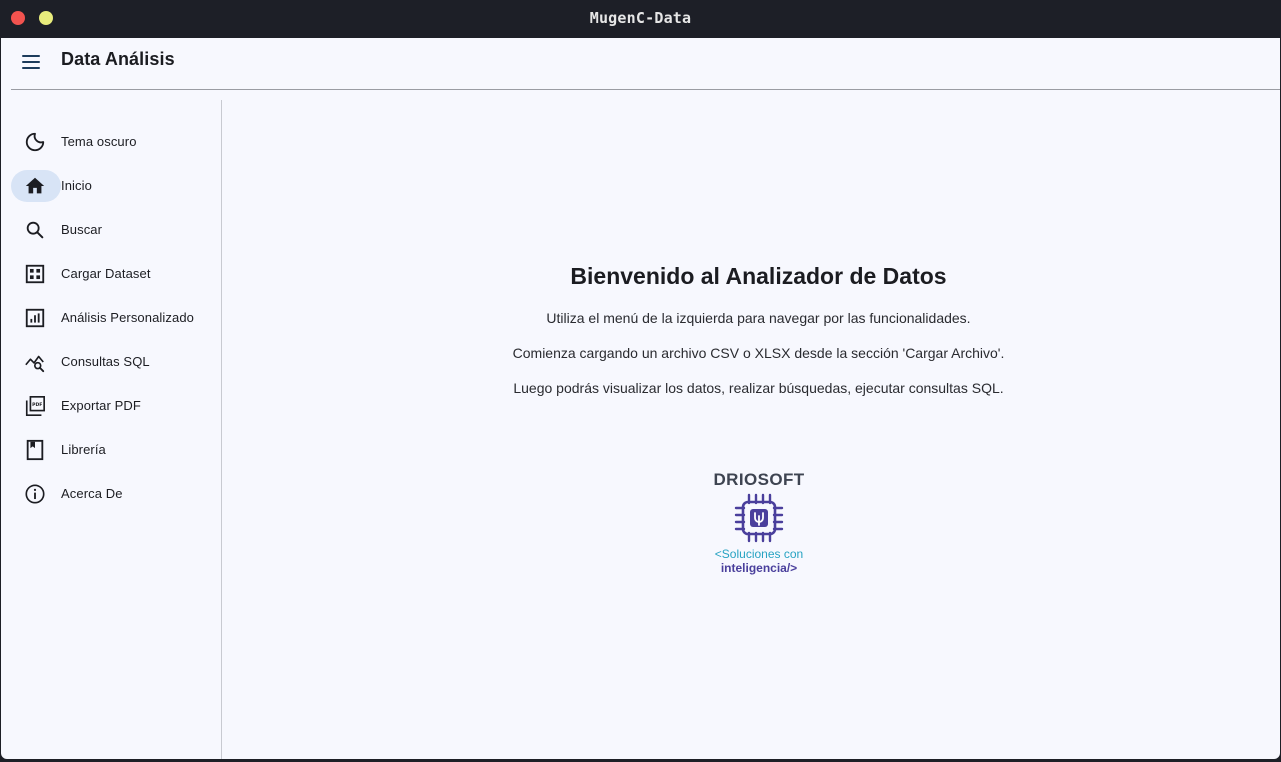 This screenshot has height=762, width=1281. I want to click on sidebar-item-cargar-dataset: Cargar Dataset, so click(111, 274).